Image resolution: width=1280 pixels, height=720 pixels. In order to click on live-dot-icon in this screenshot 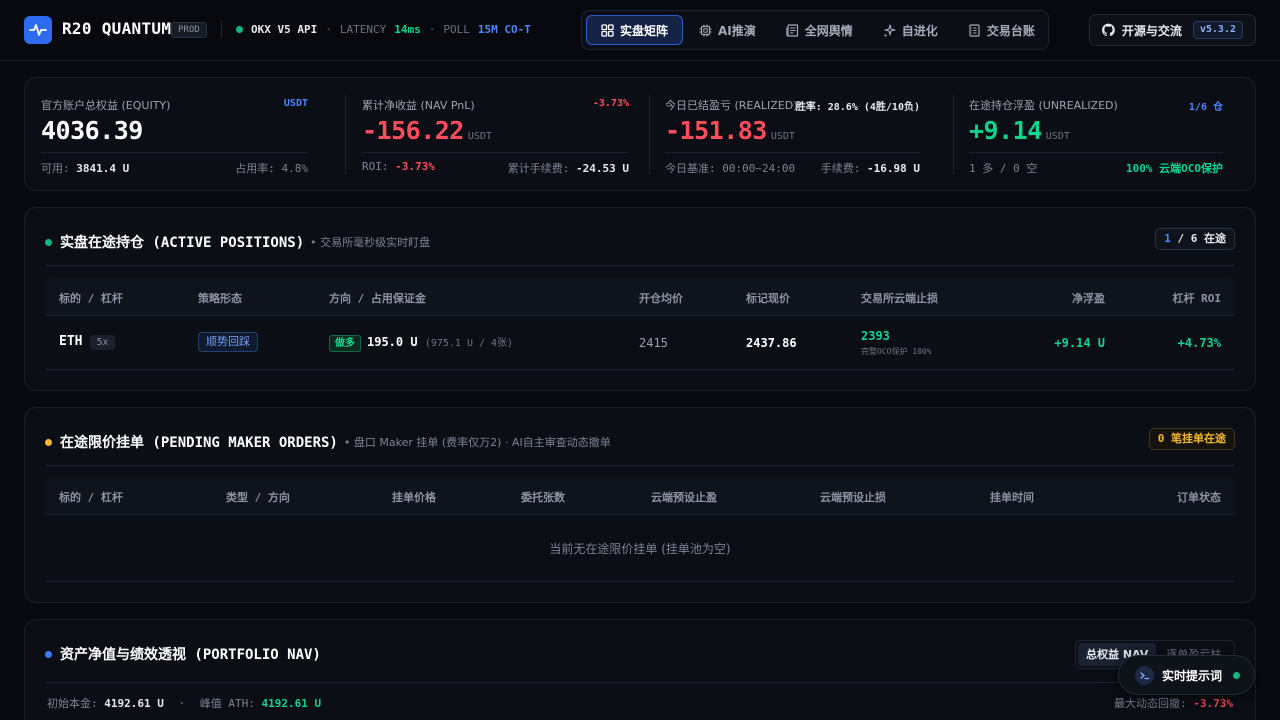, I will do `click(48, 242)`.